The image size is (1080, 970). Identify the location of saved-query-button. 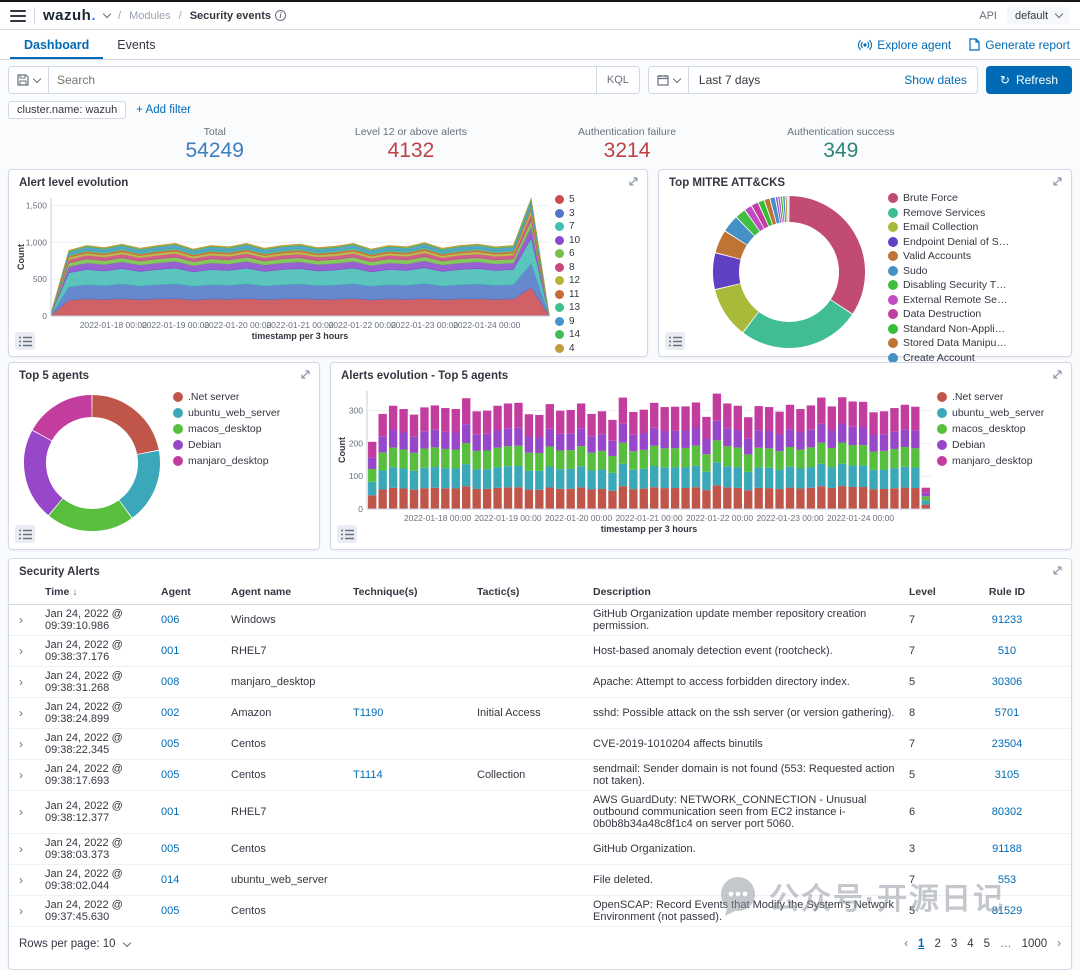
(29, 80).